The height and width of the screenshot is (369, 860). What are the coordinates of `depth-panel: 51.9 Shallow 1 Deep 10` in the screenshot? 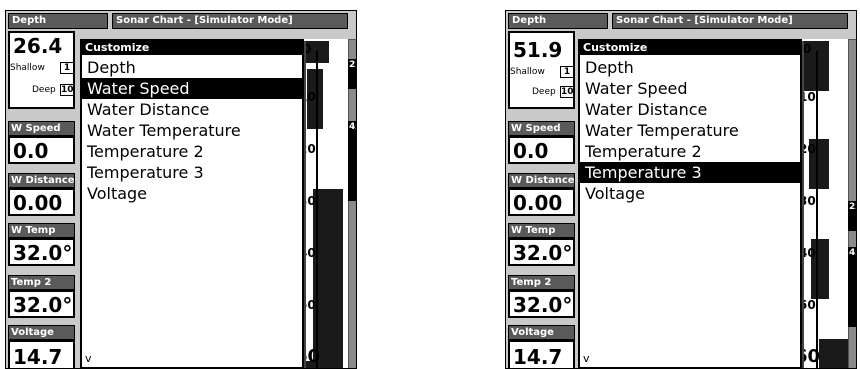 It's located at (541, 70).